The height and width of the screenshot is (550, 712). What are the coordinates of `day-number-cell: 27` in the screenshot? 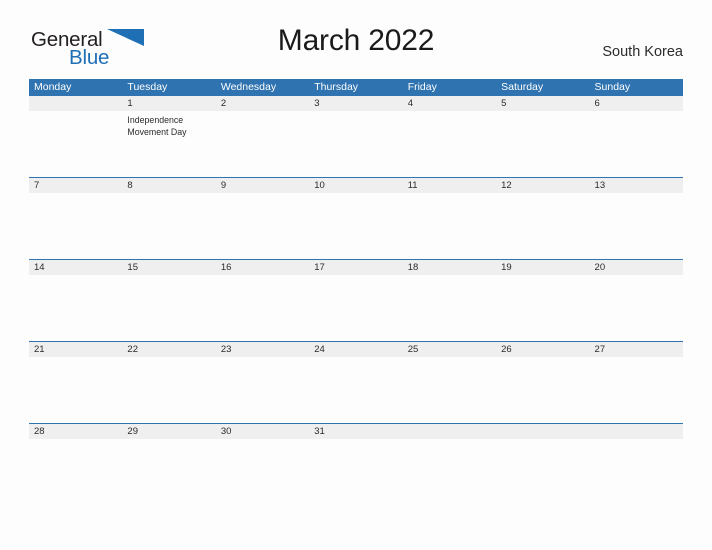 It's located at (636, 349).